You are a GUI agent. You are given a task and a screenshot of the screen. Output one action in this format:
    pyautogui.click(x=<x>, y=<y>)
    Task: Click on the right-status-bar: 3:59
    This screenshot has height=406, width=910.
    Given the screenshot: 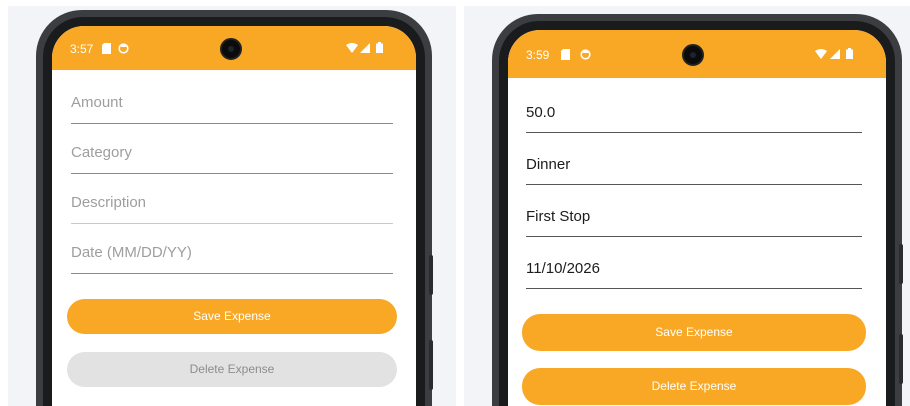 What is the action you would take?
    pyautogui.click(x=697, y=54)
    